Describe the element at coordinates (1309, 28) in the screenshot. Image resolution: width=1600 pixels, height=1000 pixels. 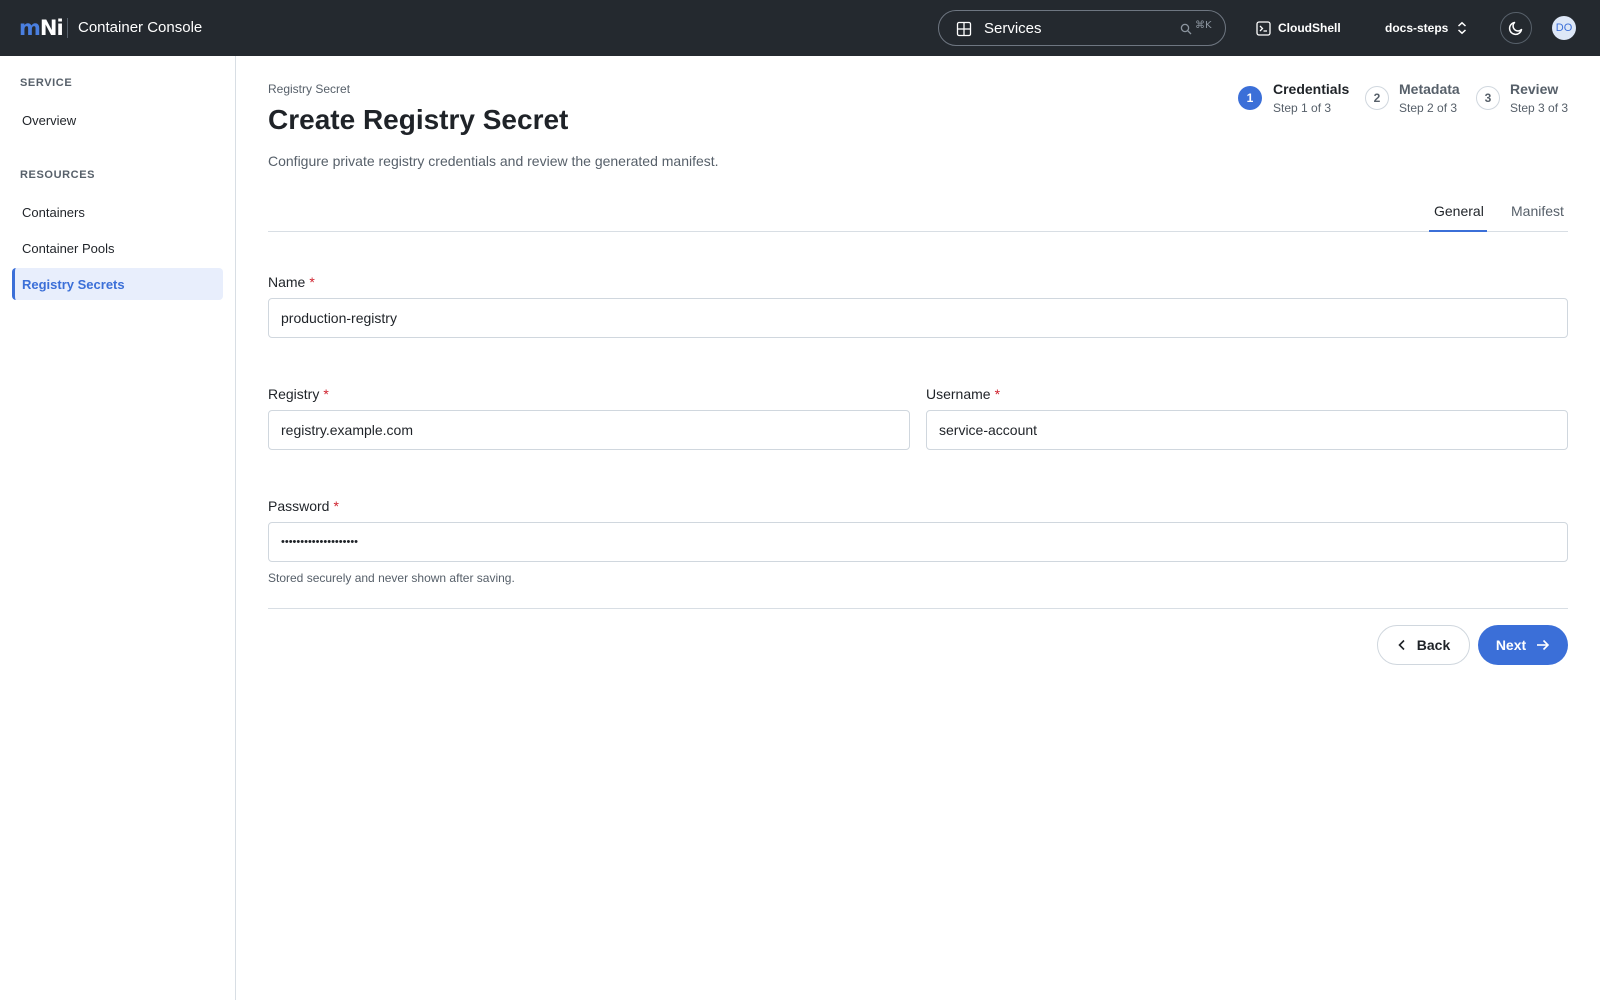
I see `cloudshell-label: CloudShell` at that location.